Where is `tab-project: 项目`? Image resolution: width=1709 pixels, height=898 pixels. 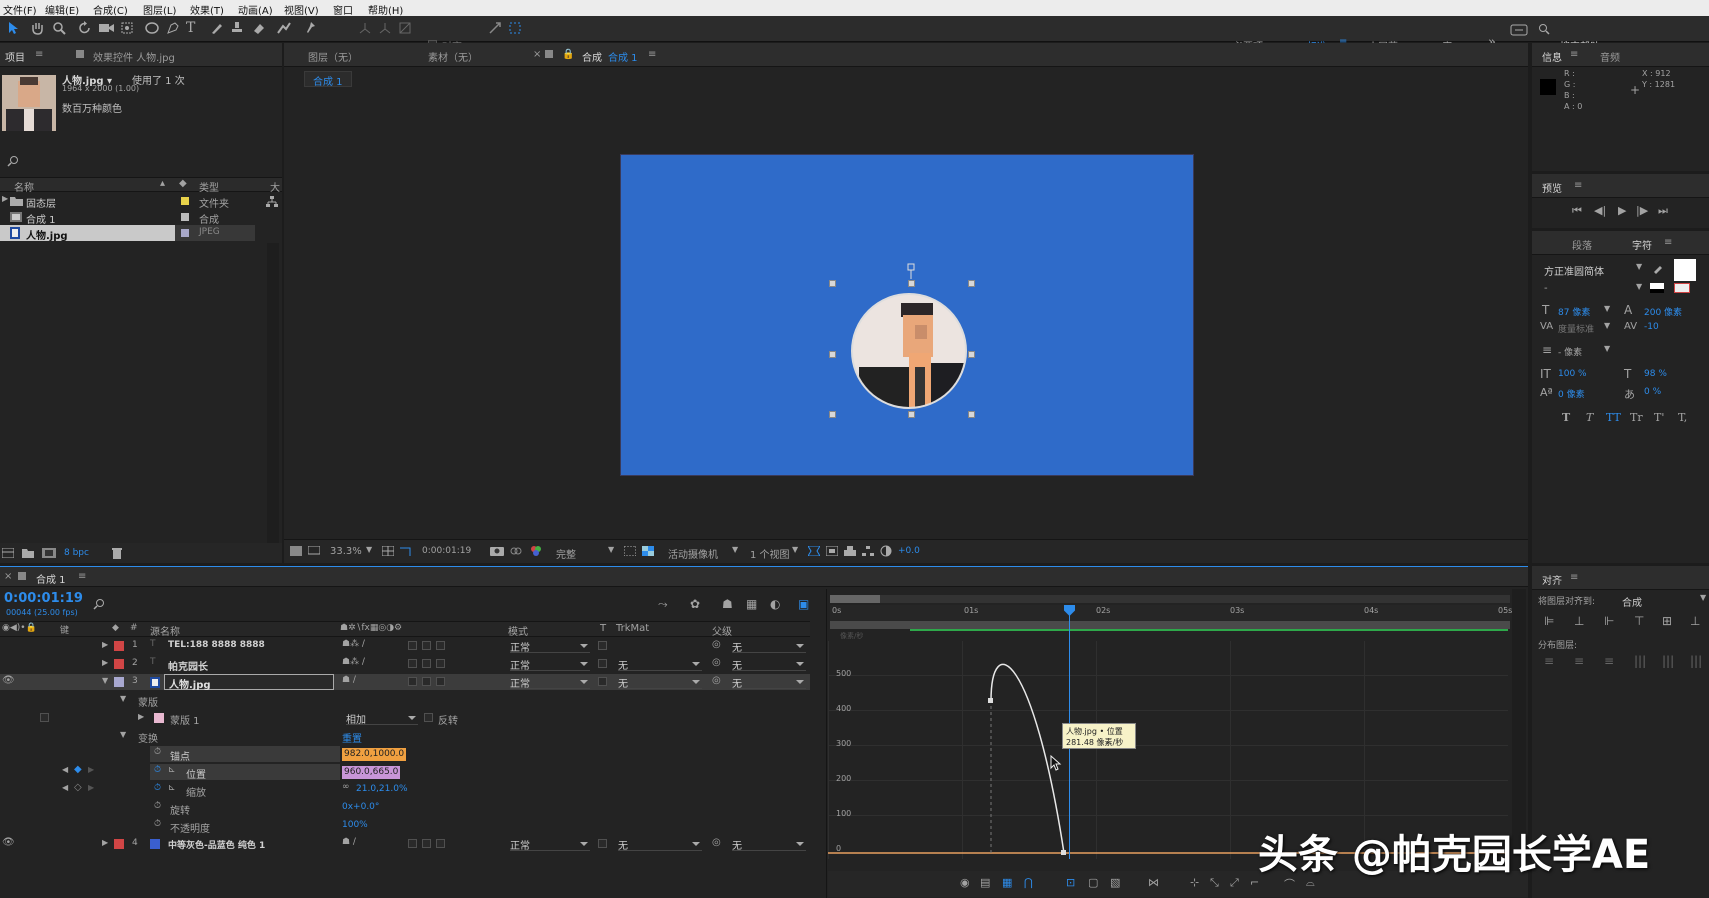
tab-project: 项目 is located at coordinates (15, 56).